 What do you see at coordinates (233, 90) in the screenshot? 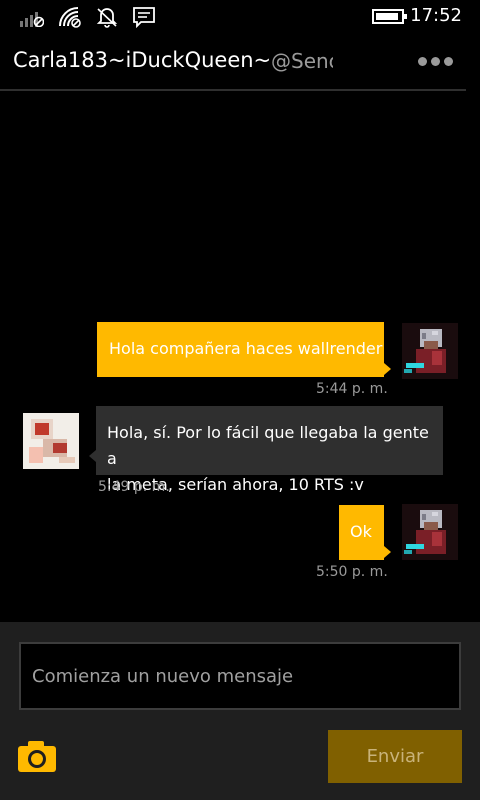
I see `header-divider` at bounding box center [233, 90].